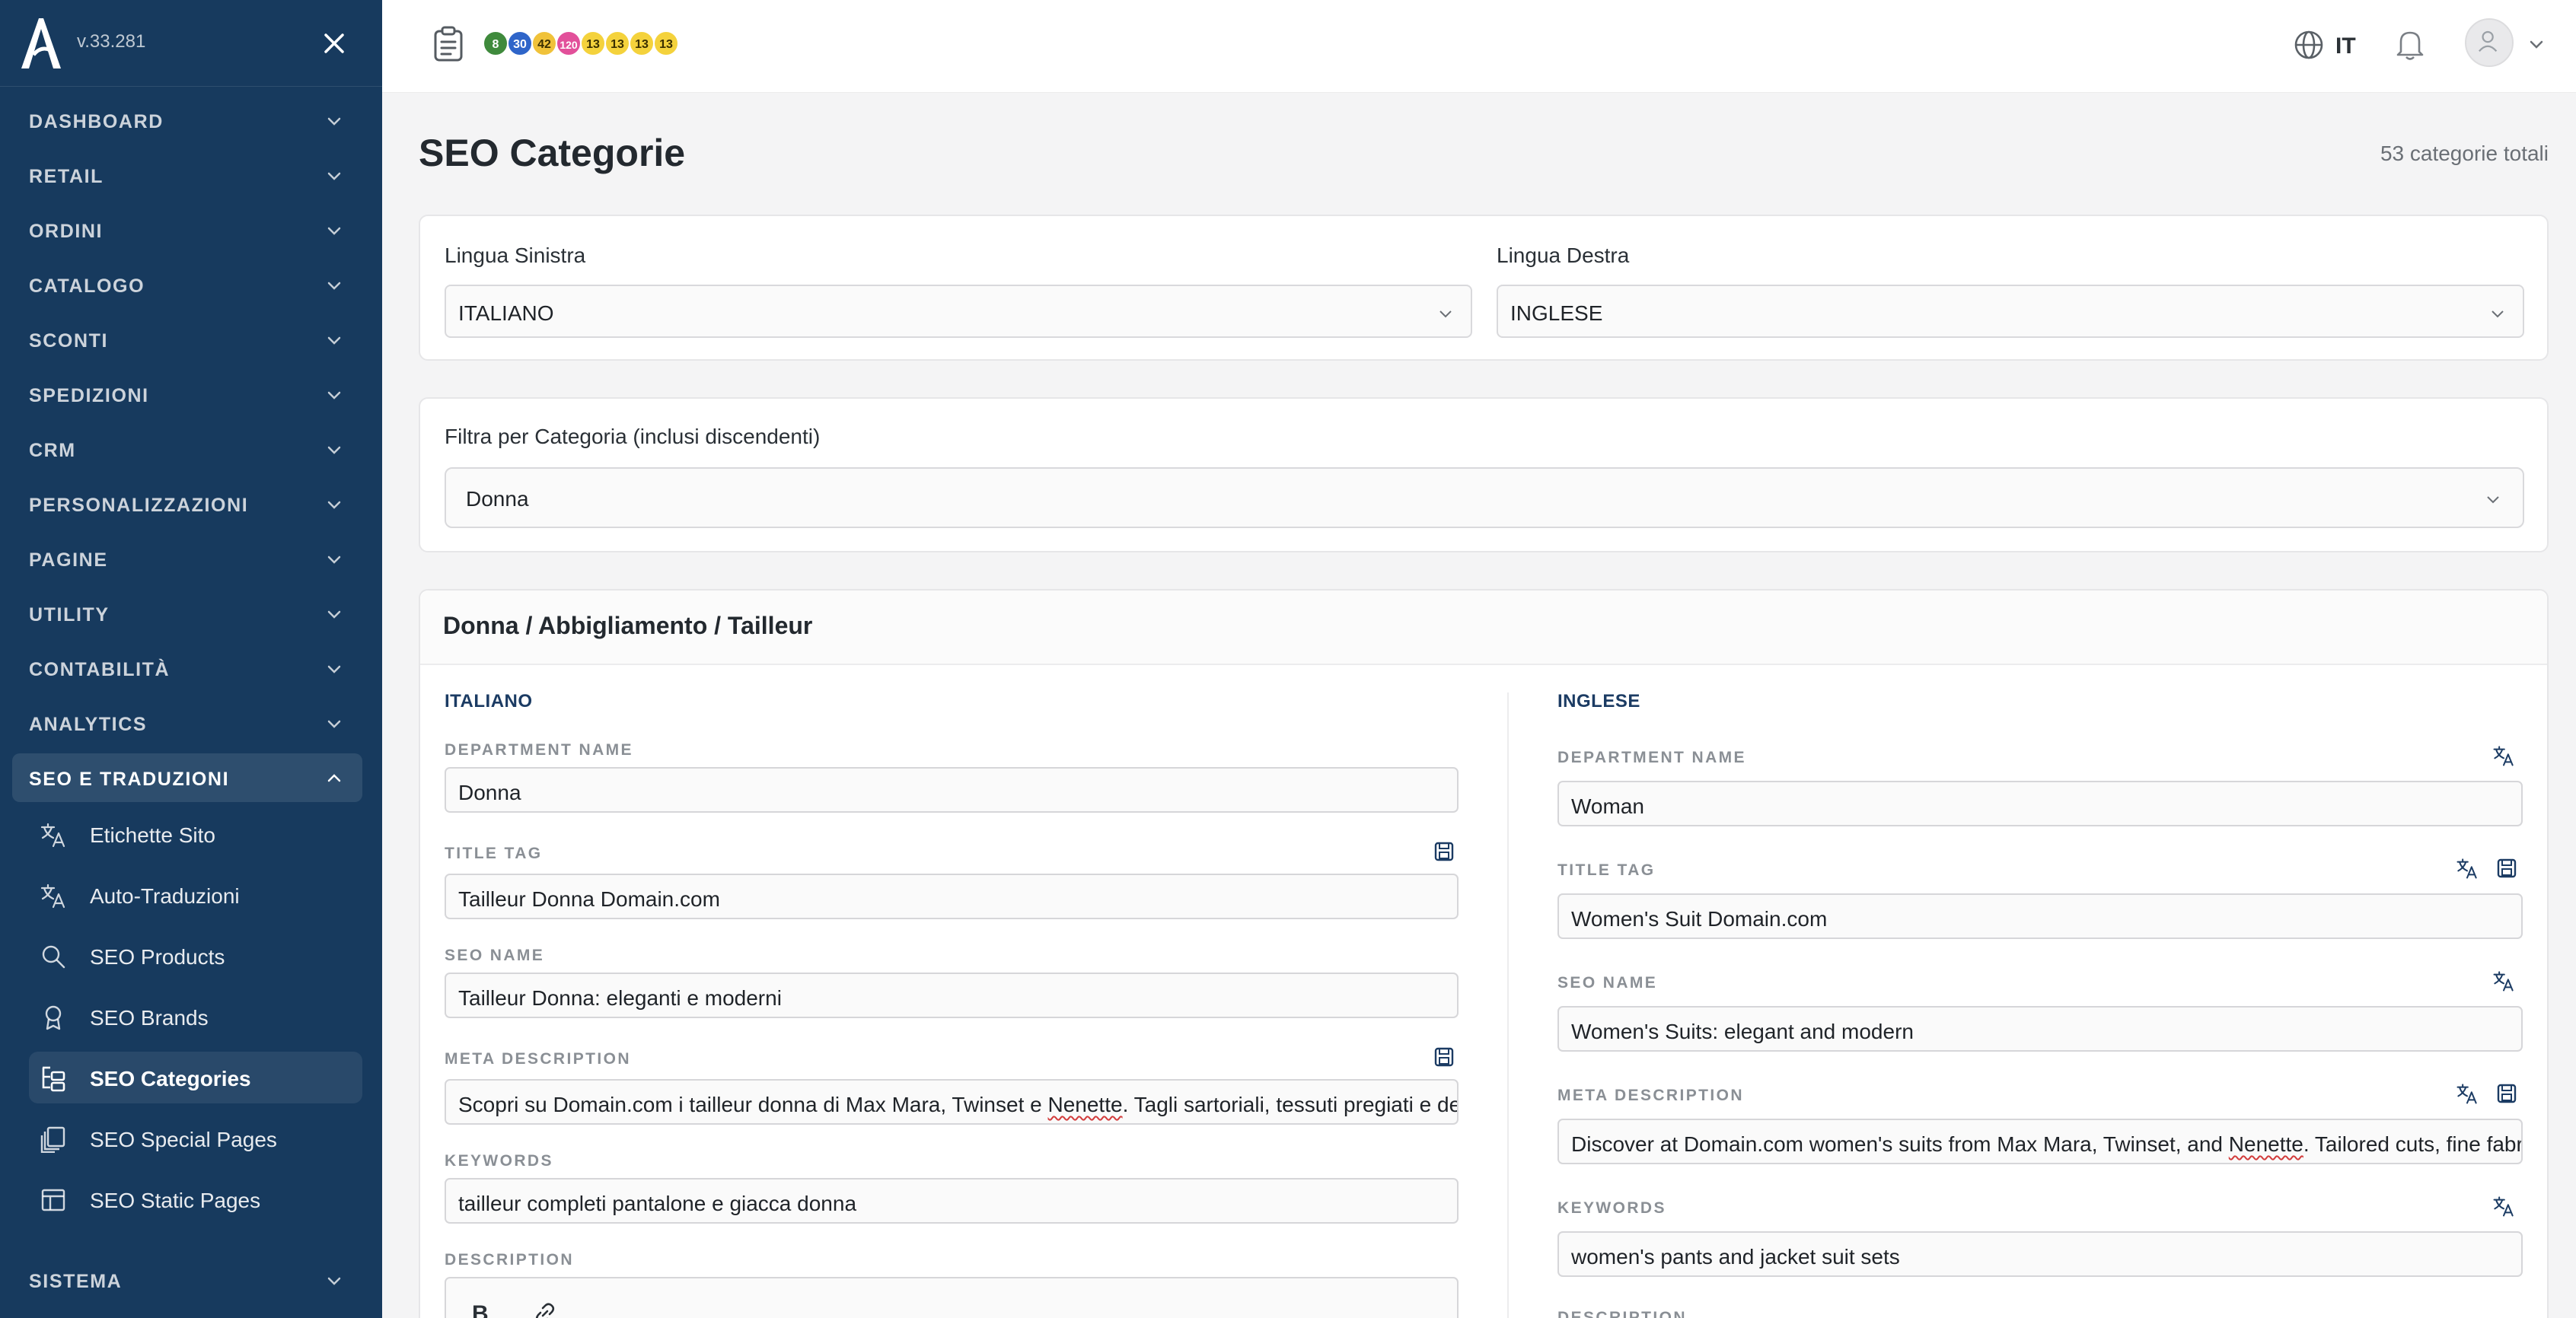 The image size is (2576, 1318). Describe the element at coordinates (196, 1199) in the screenshot. I see `sidebar-item-seo-static-pages: SEO Static Pages` at that location.